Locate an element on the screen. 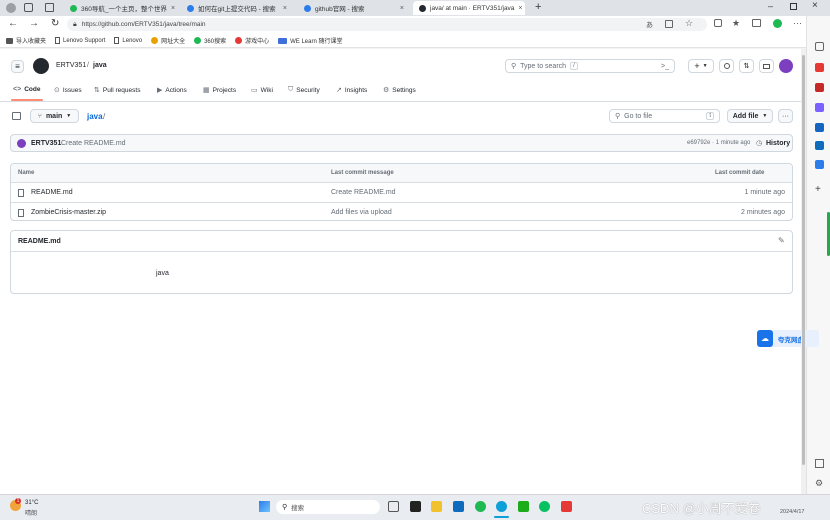 This screenshot has width=830, height=520. outlook-icon is located at coordinates (819, 145).